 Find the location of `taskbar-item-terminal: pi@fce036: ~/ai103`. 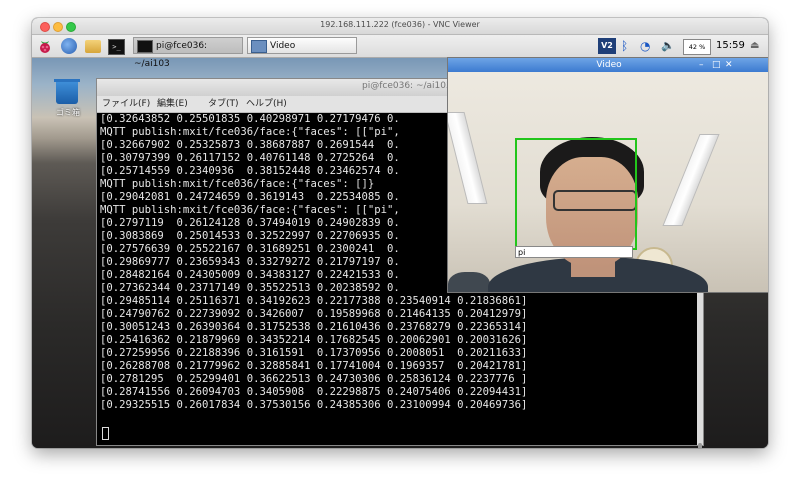

taskbar-item-terminal: pi@fce036: ~/ai103 is located at coordinates (188, 53).